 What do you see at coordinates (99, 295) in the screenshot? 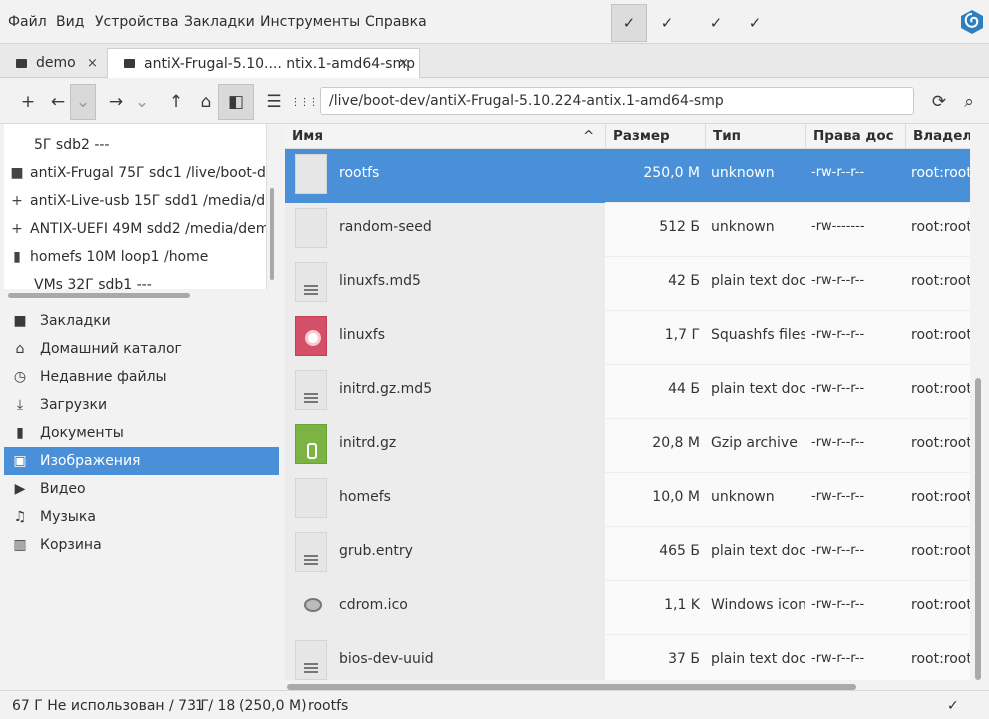
I see `devices-horizontal-scrollbar` at bounding box center [99, 295].